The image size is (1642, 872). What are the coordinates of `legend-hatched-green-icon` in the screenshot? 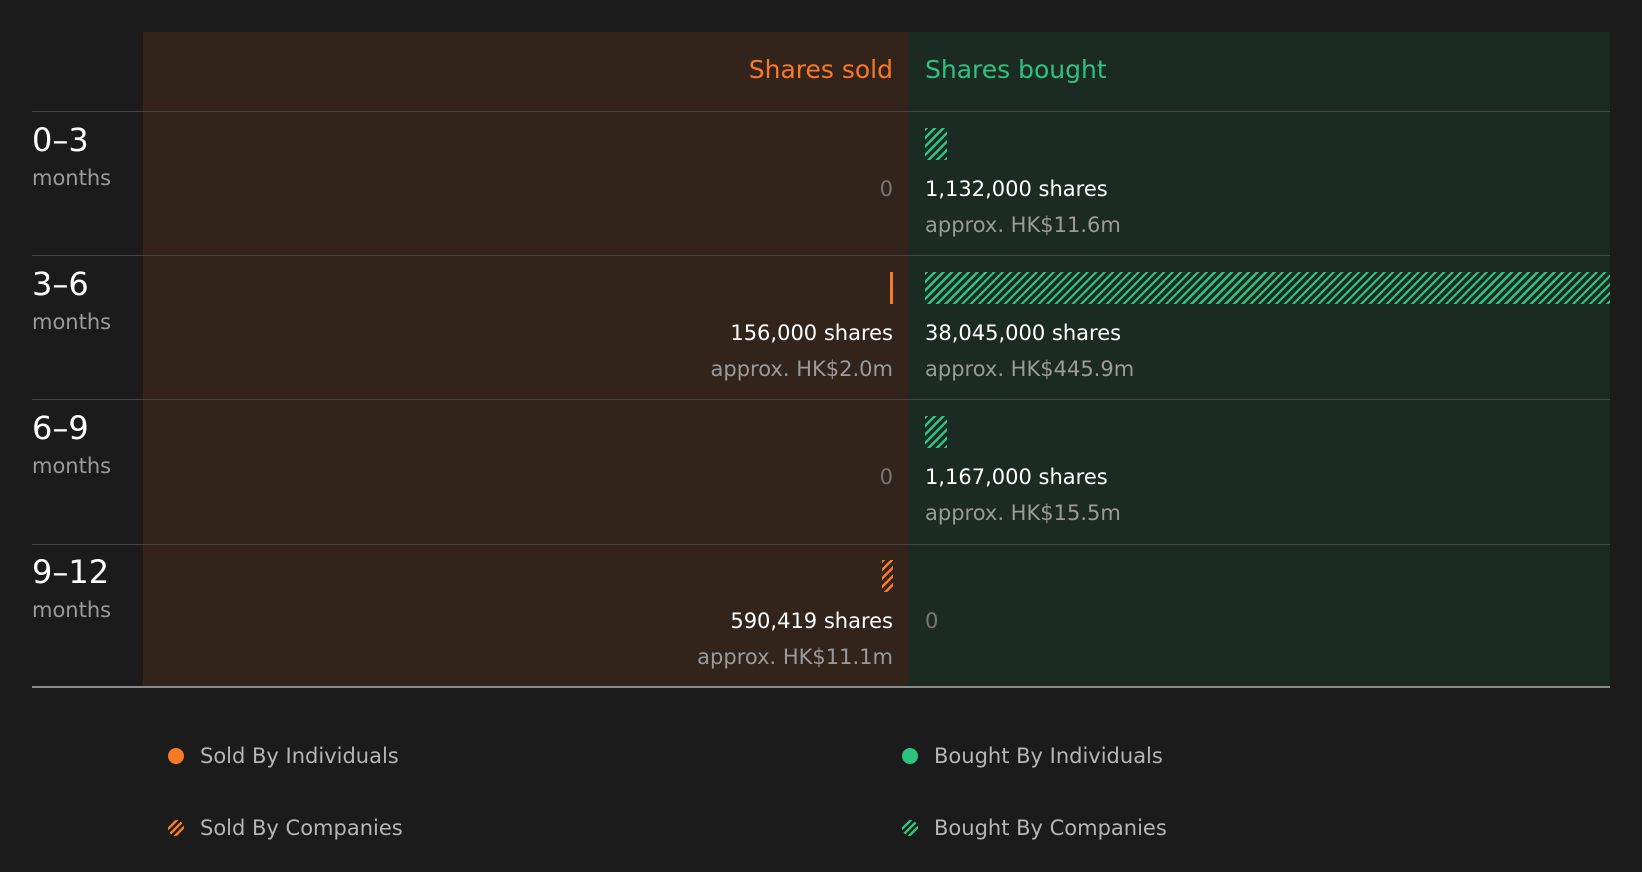 It's located at (910, 828).